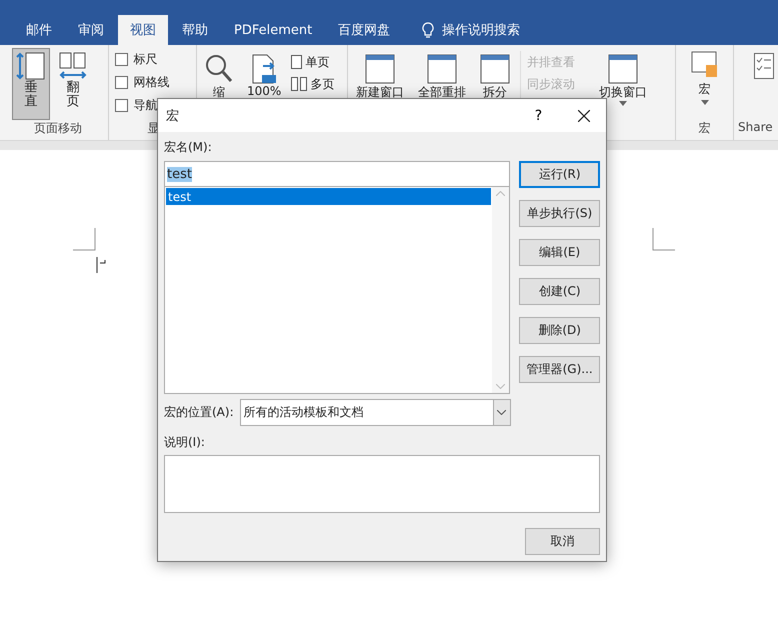  I want to click on cancel-button: 取消, so click(562, 541).